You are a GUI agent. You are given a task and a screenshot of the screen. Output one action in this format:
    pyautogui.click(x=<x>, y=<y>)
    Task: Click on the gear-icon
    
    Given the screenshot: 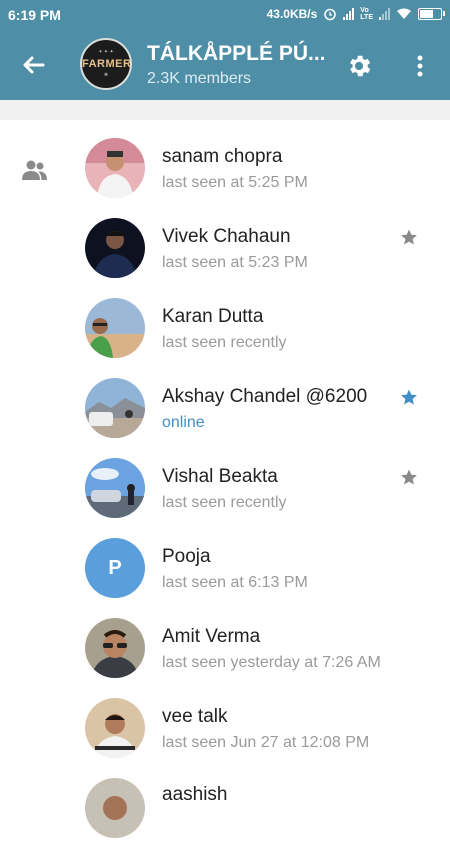 What is the action you would take?
    pyautogui.click(x=359, y=66)
    